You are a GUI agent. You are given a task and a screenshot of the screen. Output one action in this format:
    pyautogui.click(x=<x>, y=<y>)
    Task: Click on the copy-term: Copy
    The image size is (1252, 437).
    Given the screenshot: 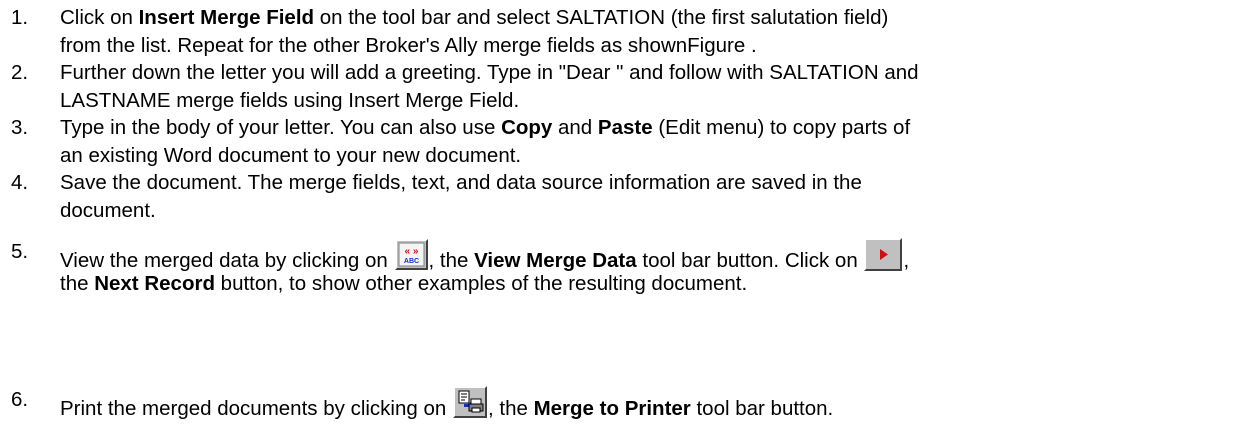 What is the action you would take?
    pyautogui.click(x=527, y=127)
    